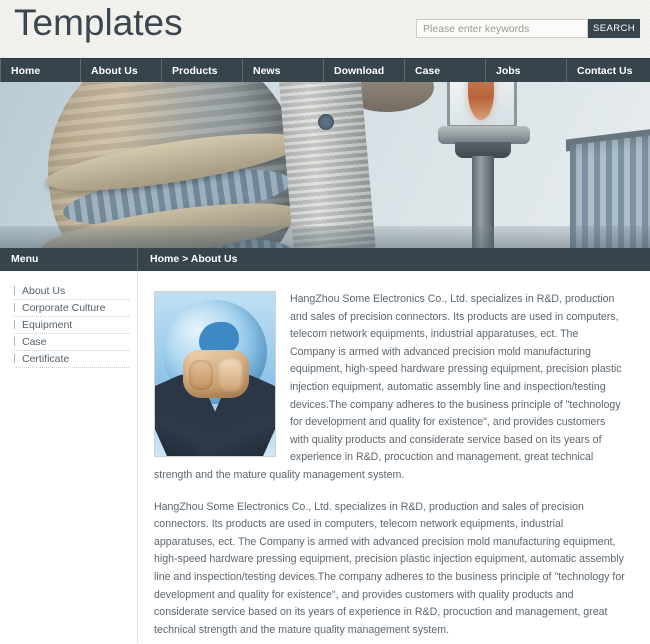  Describe the element at coordinates (71, 342) in the screenshot. I see `sidebar-item-case: Case` at that location.